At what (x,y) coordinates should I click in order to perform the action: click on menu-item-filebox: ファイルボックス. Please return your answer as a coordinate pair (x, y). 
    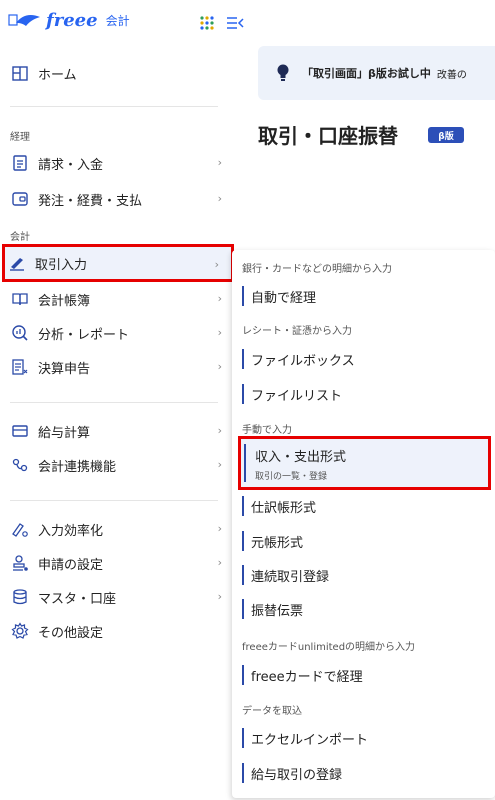
    Looking at the image, I should click on (362, 359).